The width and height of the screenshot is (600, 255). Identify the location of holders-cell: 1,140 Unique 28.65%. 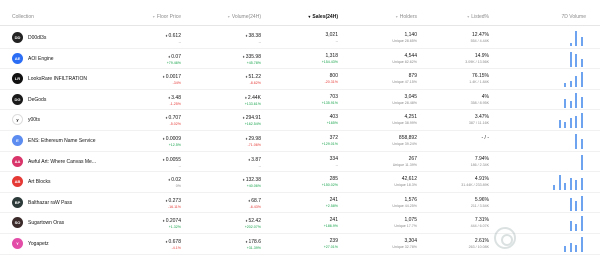
(404, 36).